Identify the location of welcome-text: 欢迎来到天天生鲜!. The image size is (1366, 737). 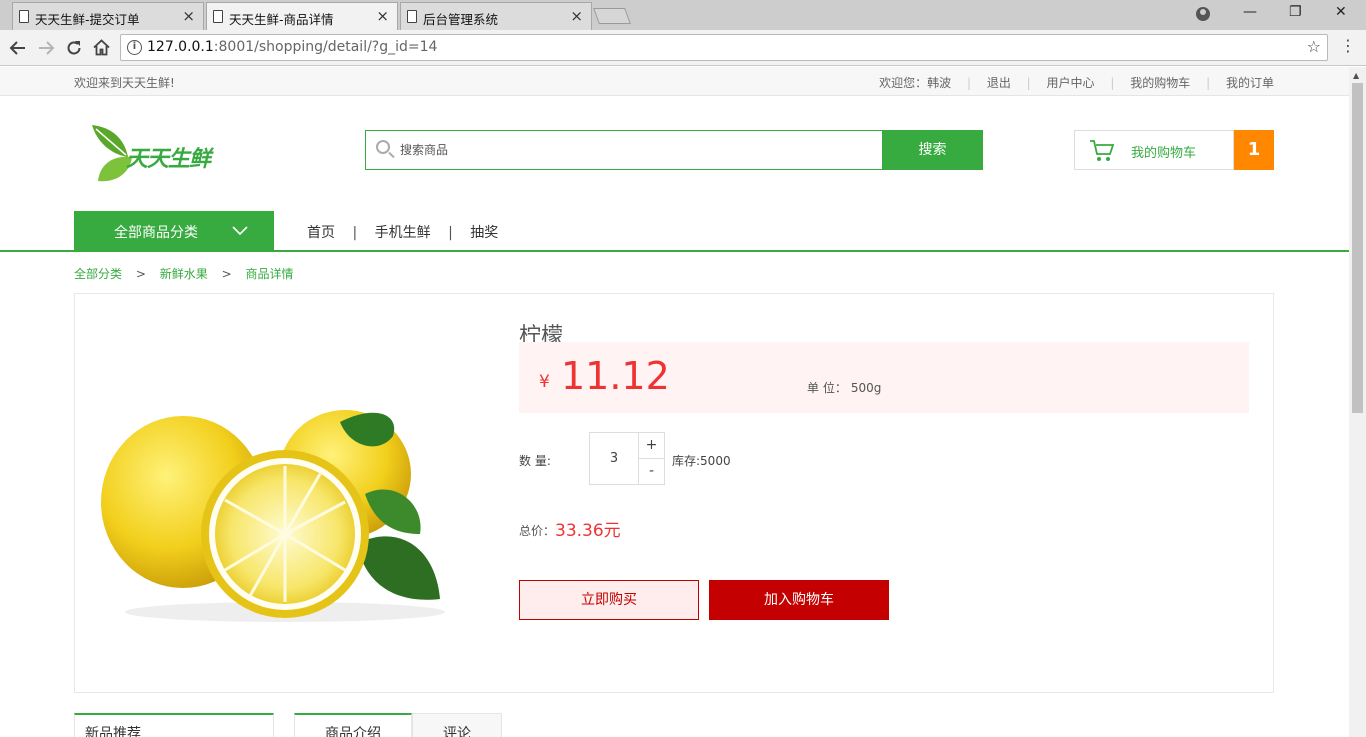
(124, 83).